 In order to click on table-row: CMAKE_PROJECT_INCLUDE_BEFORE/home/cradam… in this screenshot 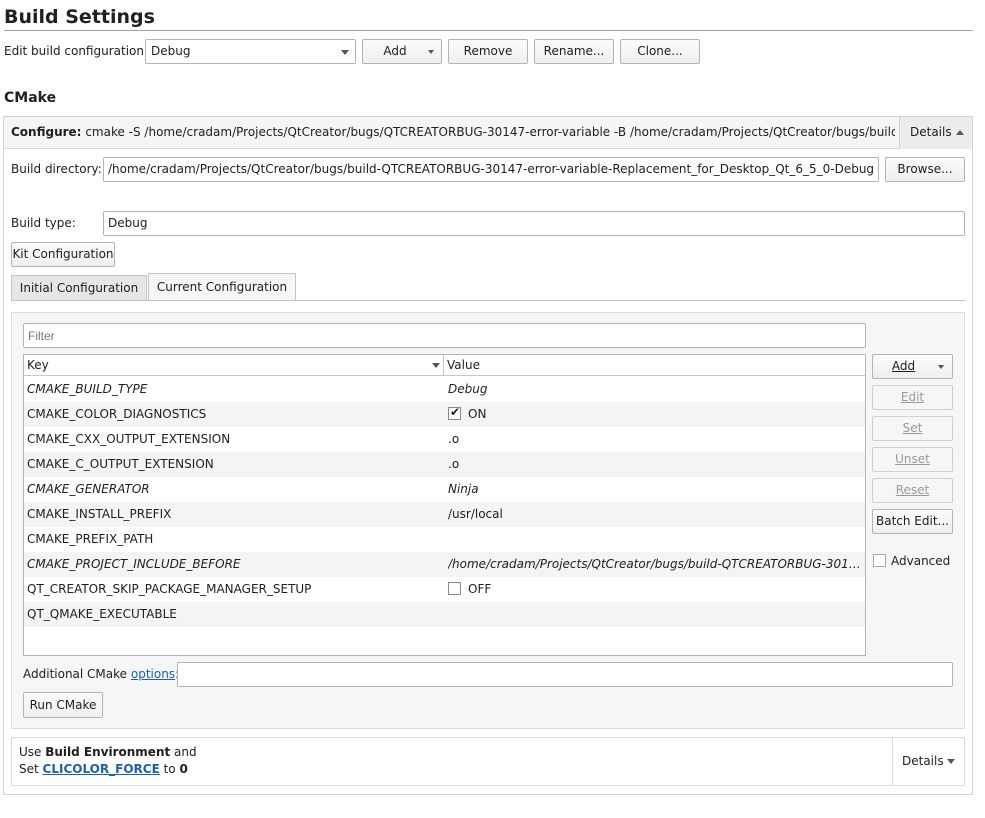, I will do `click(444, 564)`.